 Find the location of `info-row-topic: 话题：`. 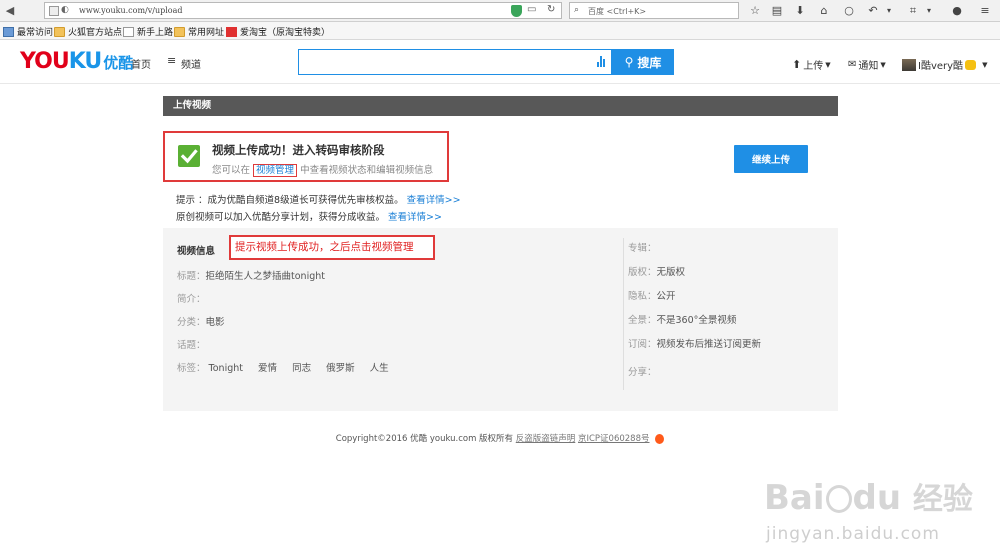

info-row-topic: 话题： is located at coordinates (191, 345).